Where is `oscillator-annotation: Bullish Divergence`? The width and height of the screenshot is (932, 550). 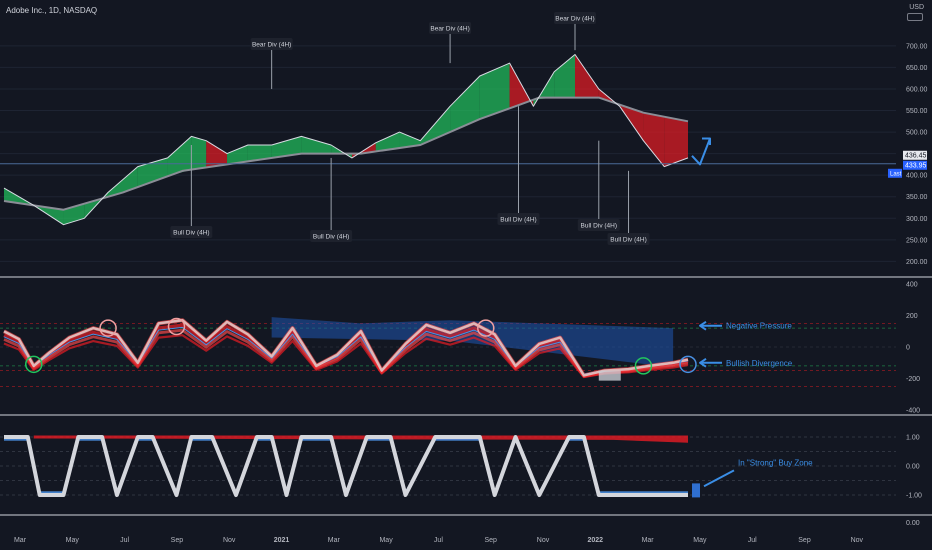
oscillator-annotation: Bullish Divergence is located at coordinates (759, 363).